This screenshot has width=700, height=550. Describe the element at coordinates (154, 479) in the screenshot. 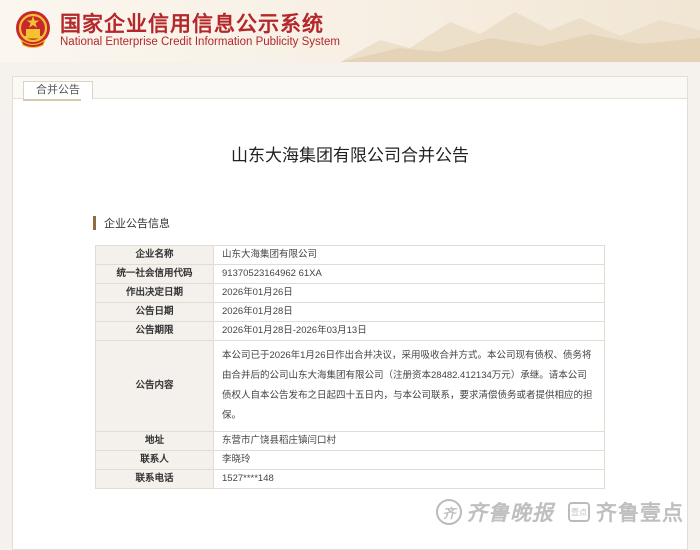

I see `row-label: 联系电话` at that location.